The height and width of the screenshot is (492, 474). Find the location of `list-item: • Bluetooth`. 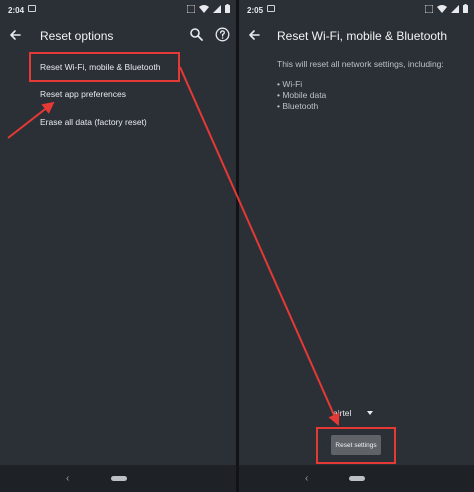

list-item: • Bluetooth is located at coordinates (298, 106).